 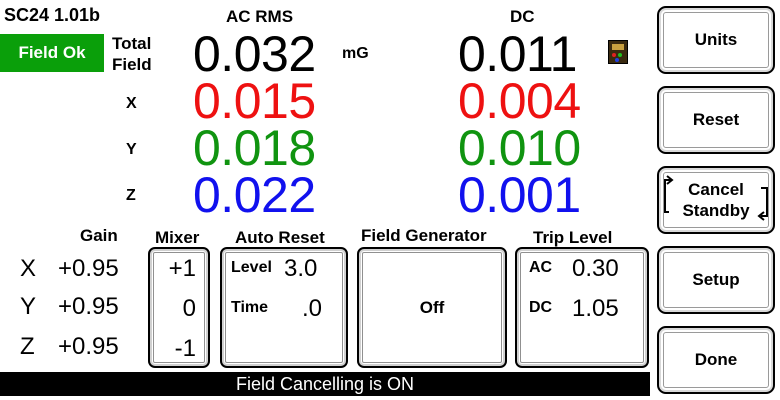 I want to click on mixer-title: Mixer, so click(x=177, y=237).